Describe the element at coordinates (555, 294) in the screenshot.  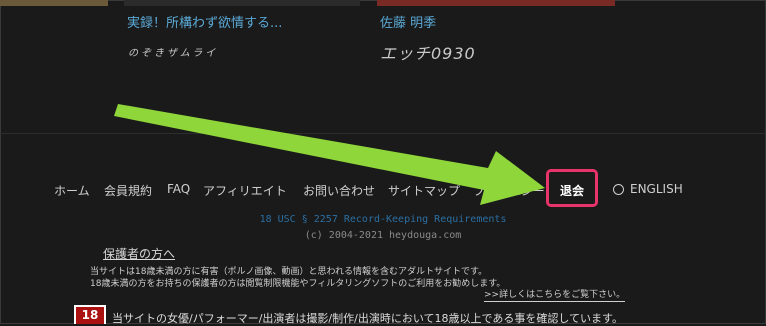
I see `guardian-more-link: >>詳しくはこちらをご覧下さい。` at that location.